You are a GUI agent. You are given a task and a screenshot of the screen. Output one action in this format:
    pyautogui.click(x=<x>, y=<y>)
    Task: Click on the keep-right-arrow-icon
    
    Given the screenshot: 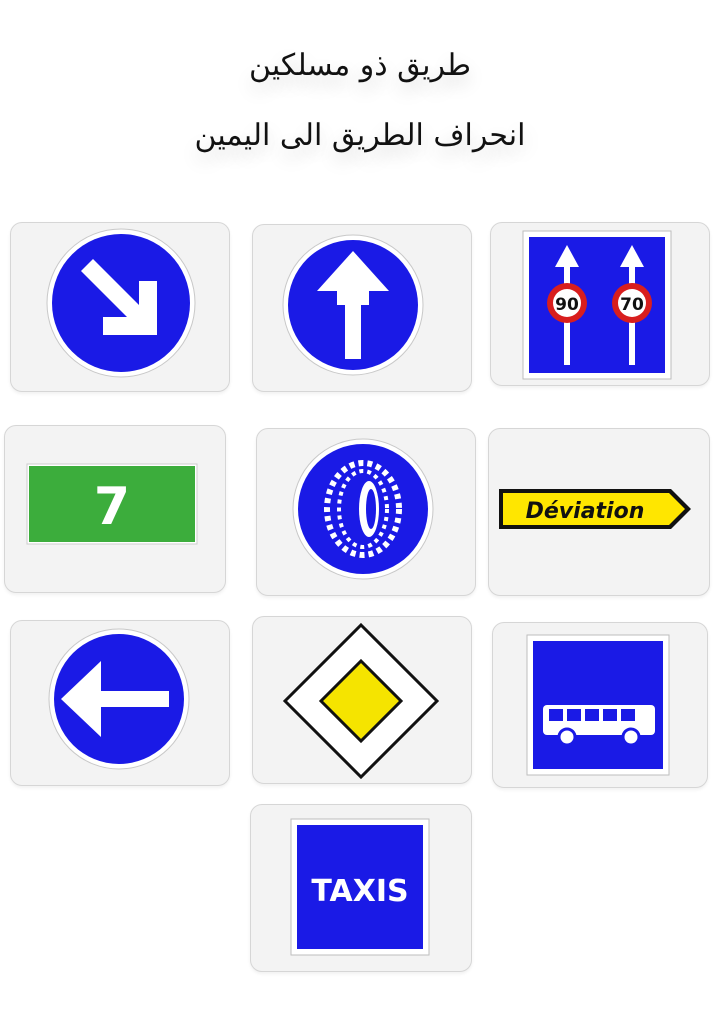 What is the action you would take?
    pyautogui.click(x=121, y=303)
    